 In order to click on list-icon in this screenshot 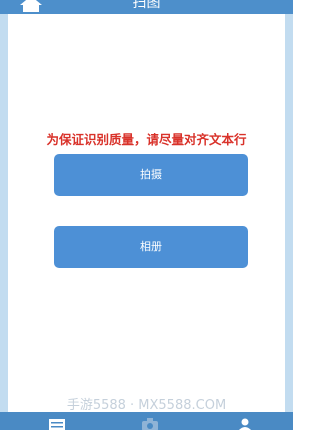, I will do `click(57, 424)`.